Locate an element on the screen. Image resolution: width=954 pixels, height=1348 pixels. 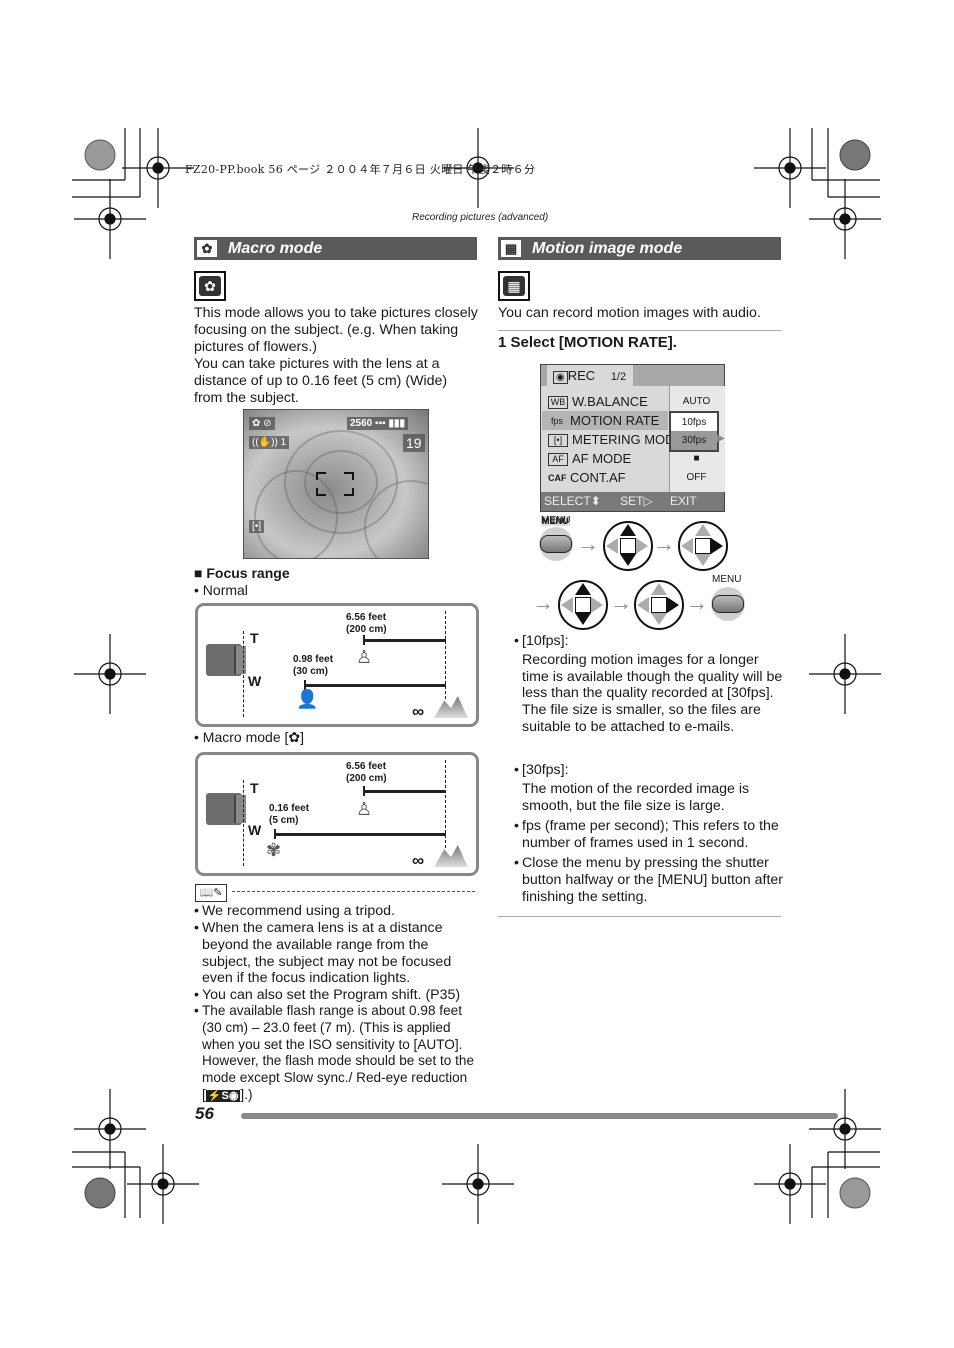
section-header-macro: ✿ Macro mode is located at coordinates (335, 248).